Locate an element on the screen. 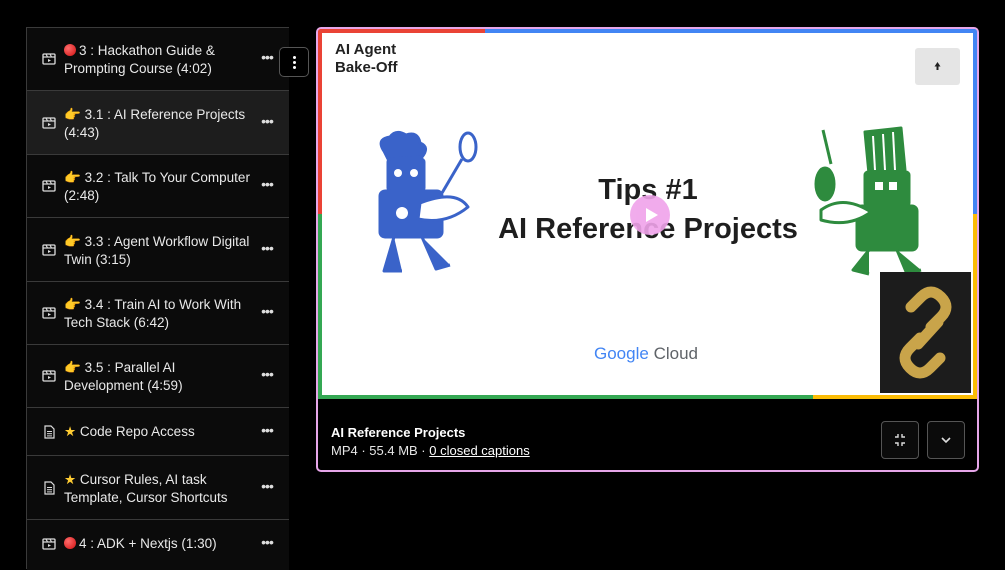 This screenshot has height=570, width=1005. video-title: AI Reference Projects is located at coordinates (398, 432).